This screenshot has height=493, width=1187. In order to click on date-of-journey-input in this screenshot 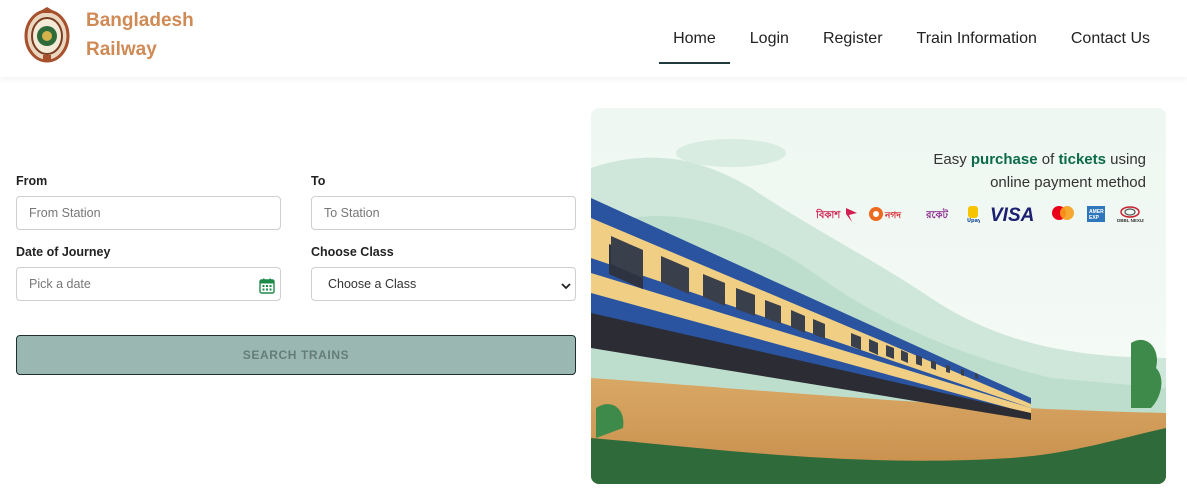, I will do `click(148, 284)`.